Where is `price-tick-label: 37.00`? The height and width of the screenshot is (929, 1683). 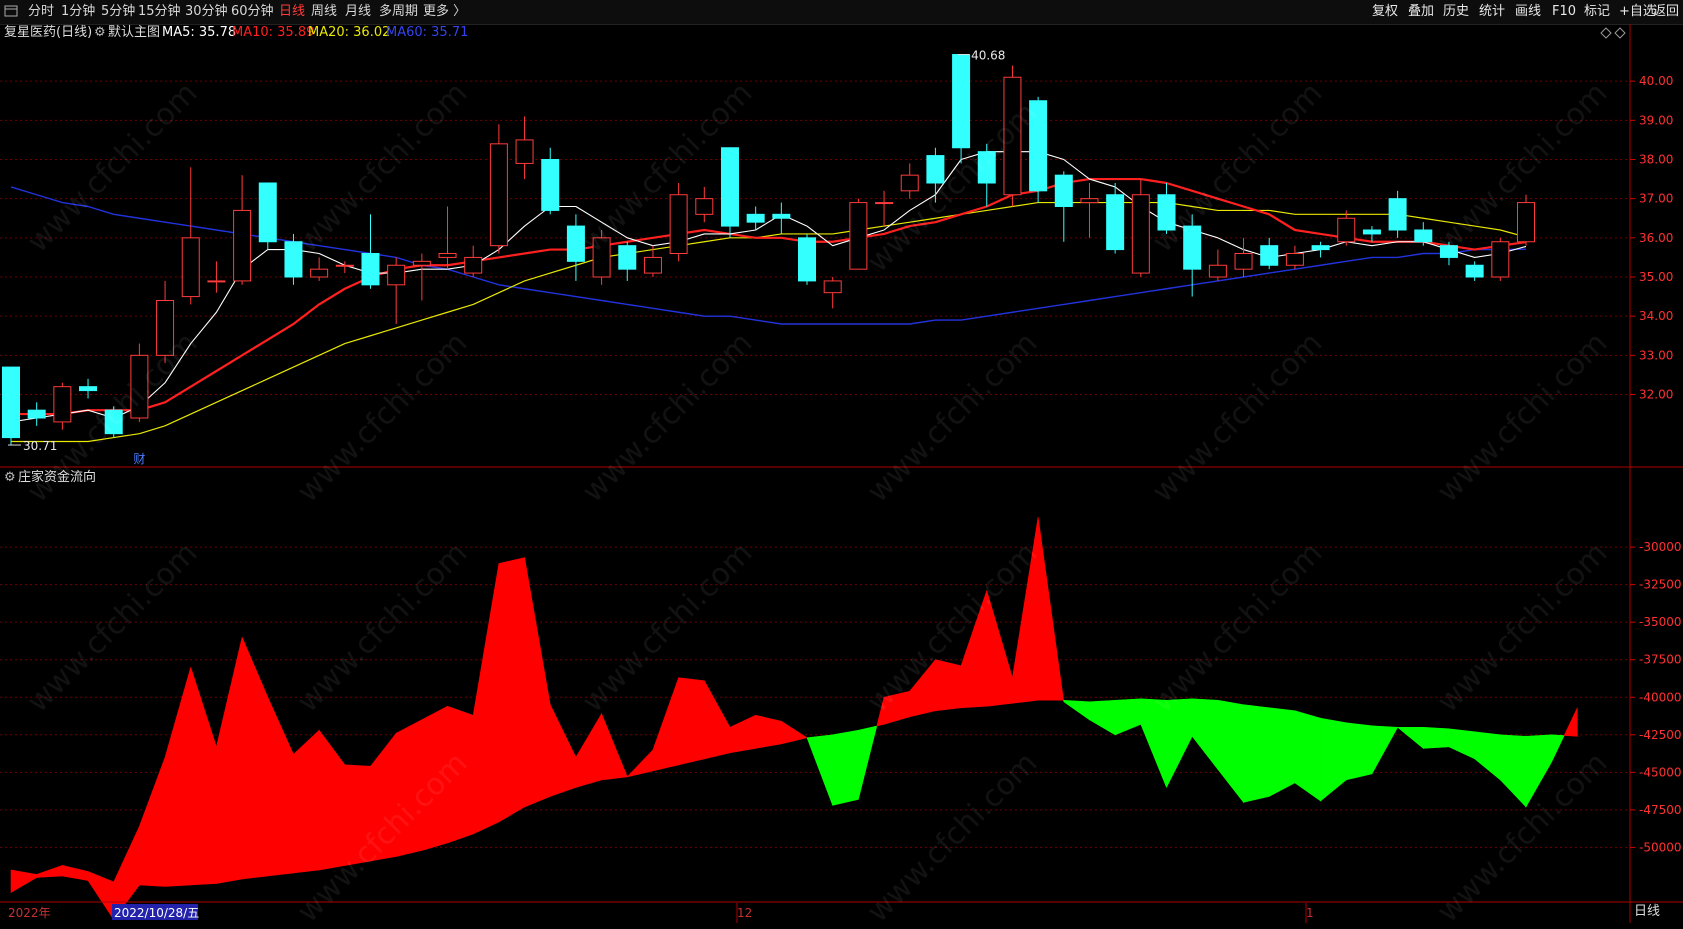 price-tick-label: 37.00 is located at coordinates (1656, 199).